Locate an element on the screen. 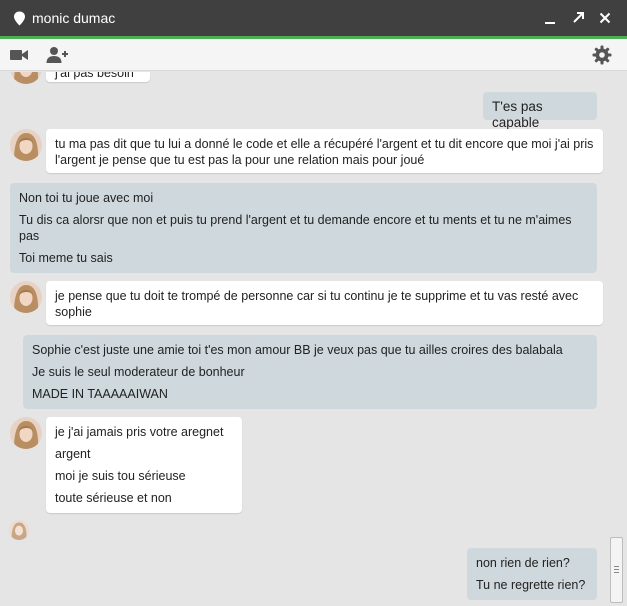 This screenshot has height=606, width=627. gear-icon is located at coordinates (602, 55).